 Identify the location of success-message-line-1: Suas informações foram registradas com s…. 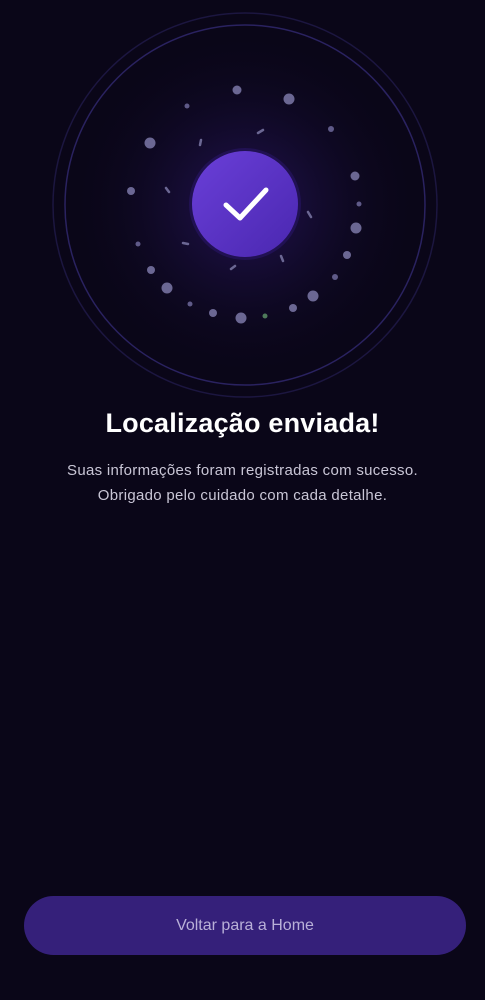
(242, 470).